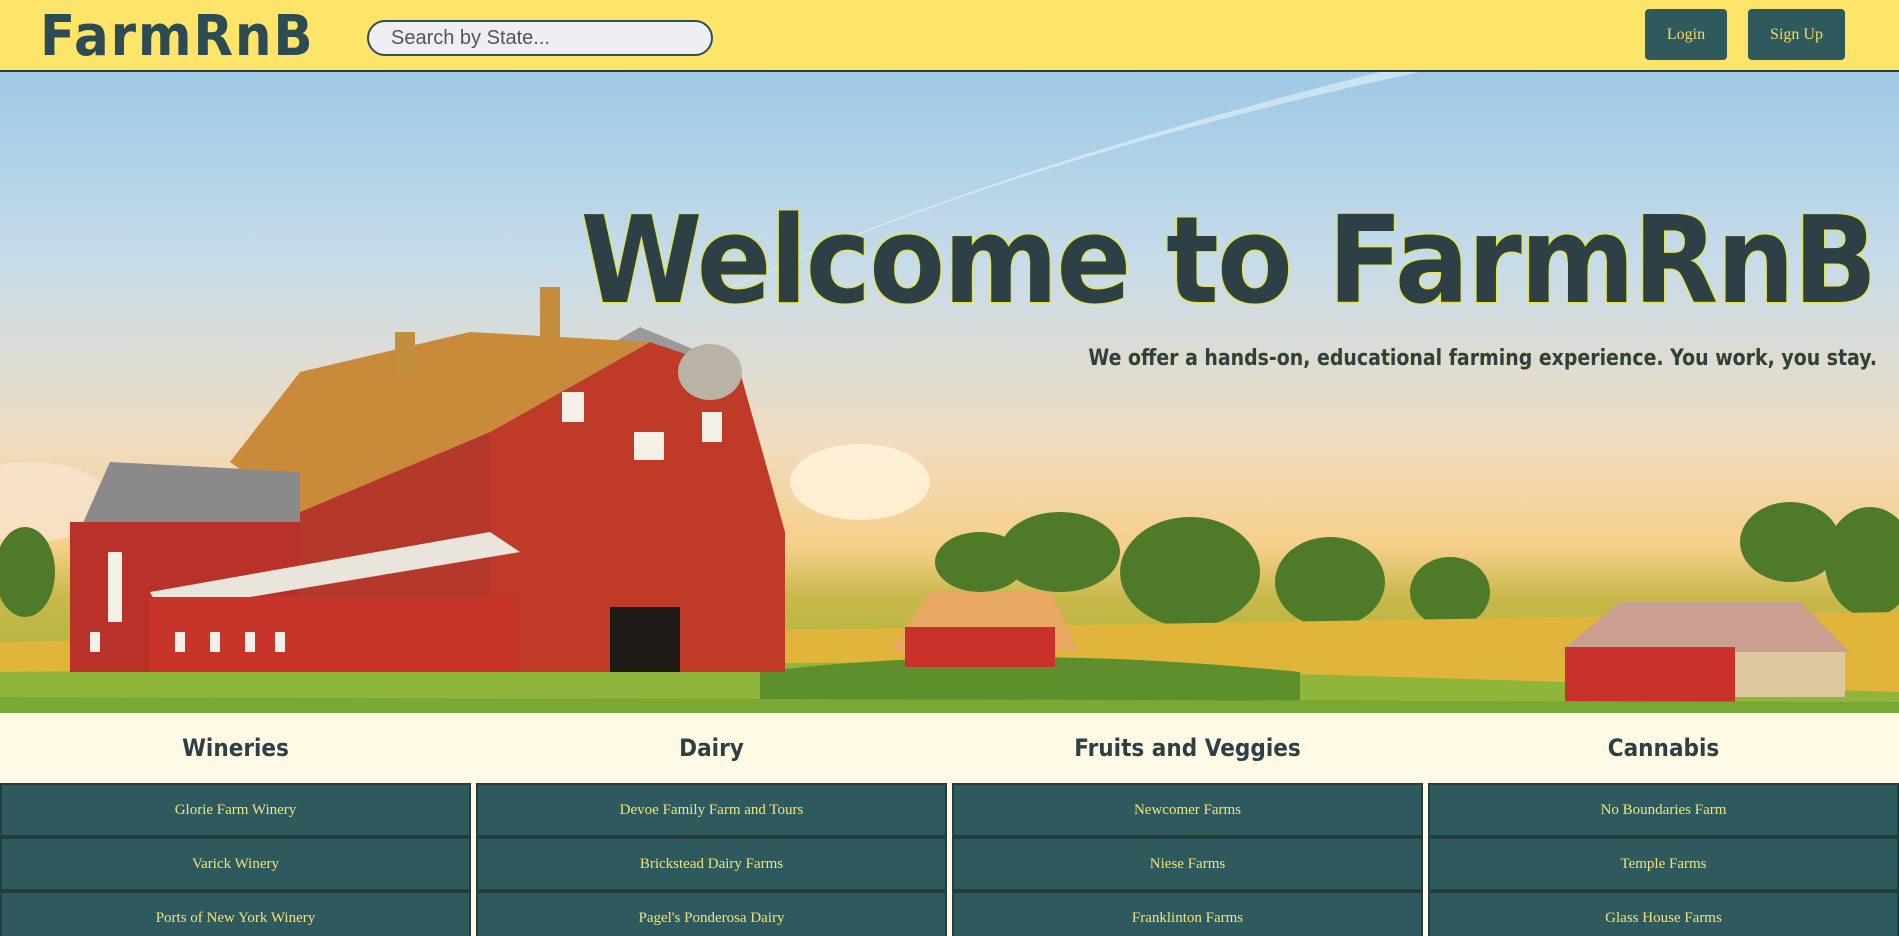 The height and width of the screenshot is (936, 1899). What do you see at coordinates (235, 864) in the screenshot?
I see `farm-link: Varick Winery` at bounding box center [235, 864].